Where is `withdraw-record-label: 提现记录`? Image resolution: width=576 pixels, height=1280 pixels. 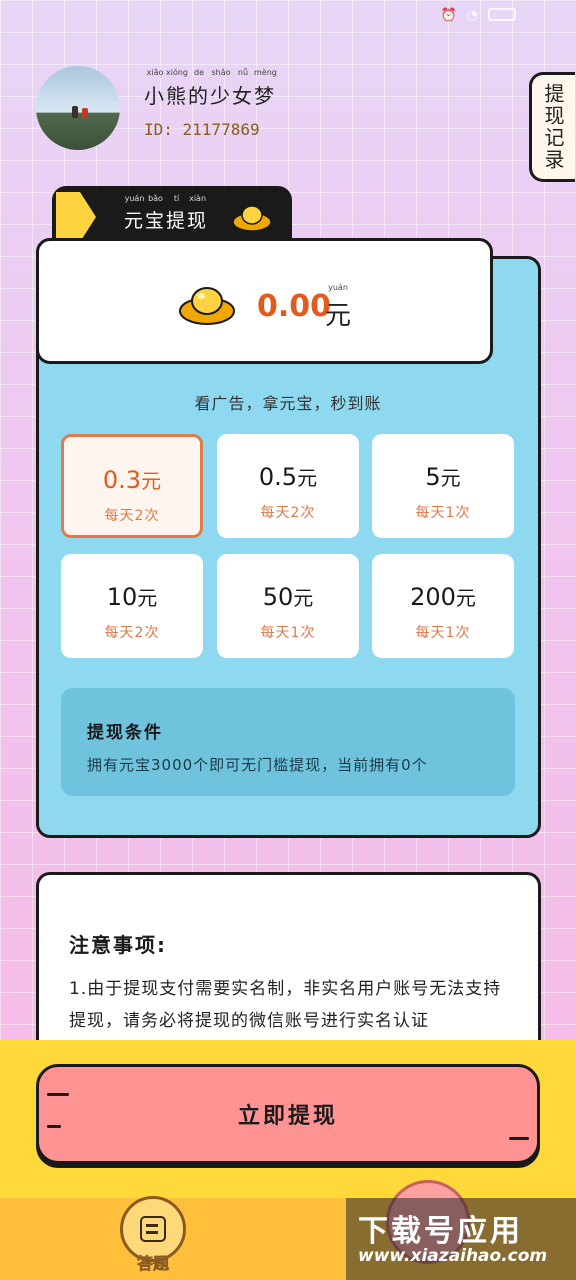 withdraw-record-label: 提现记录 is located at coordinates (553, 127).